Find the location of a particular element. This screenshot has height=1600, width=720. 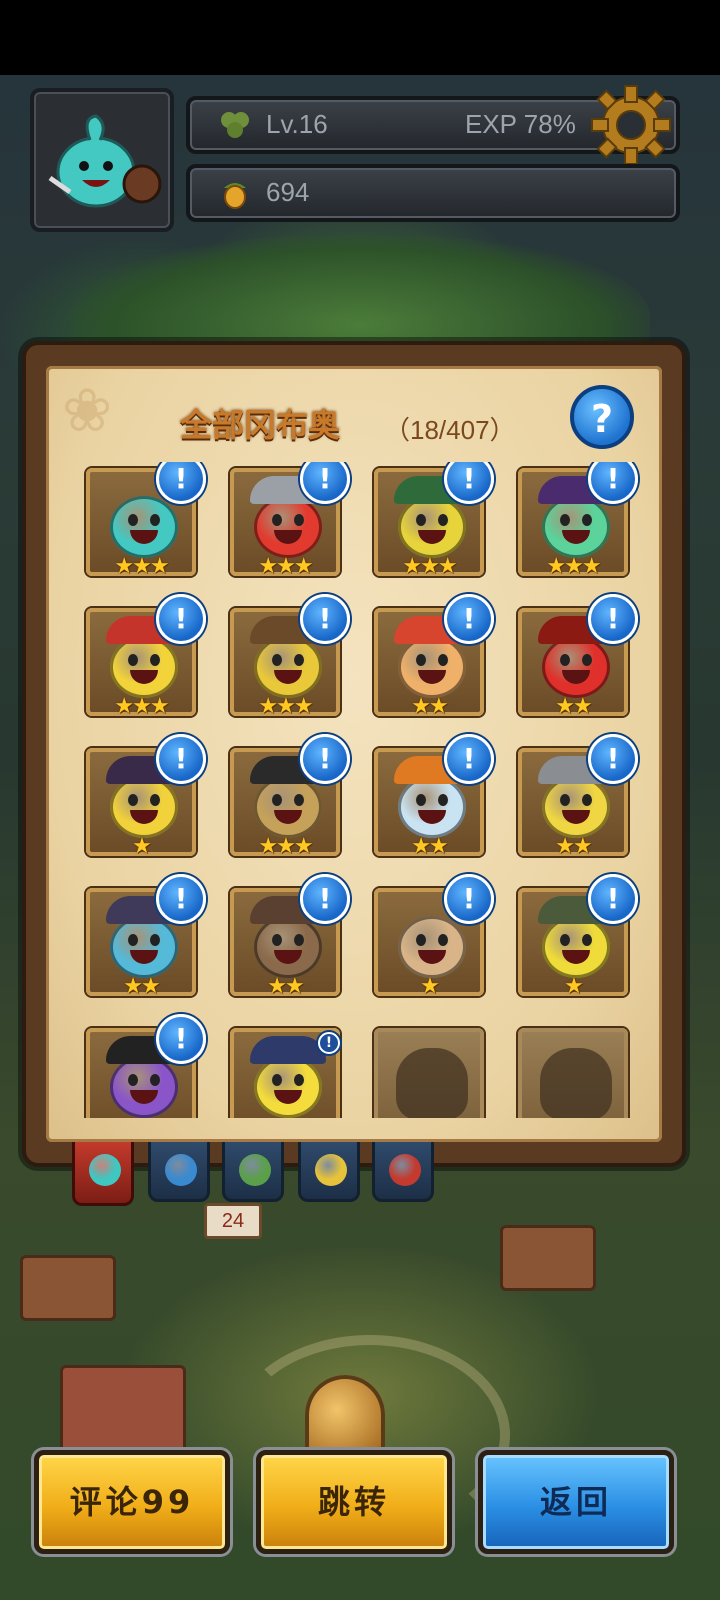

tab-red-icon is located at coordinates (405, 1170).